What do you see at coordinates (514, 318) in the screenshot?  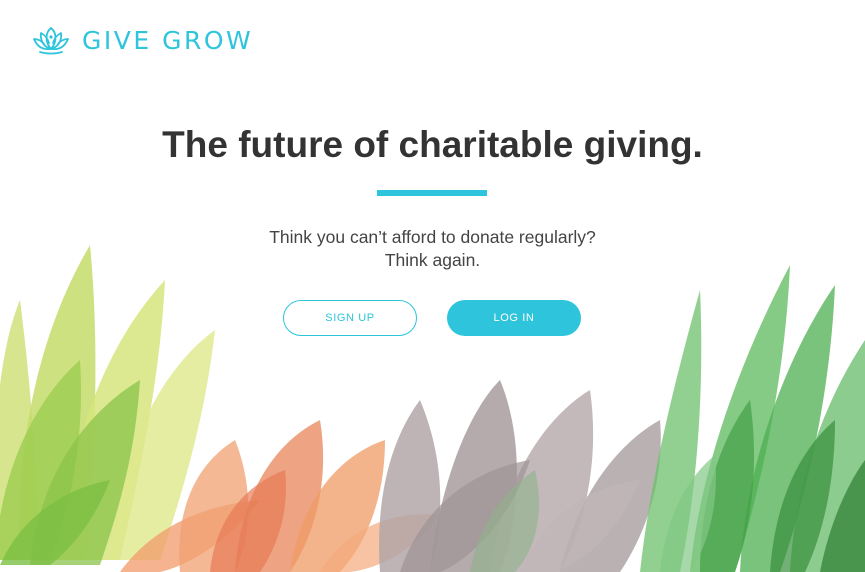 I see `log-in-button: LOG IN` at bounding box center [514, 318].